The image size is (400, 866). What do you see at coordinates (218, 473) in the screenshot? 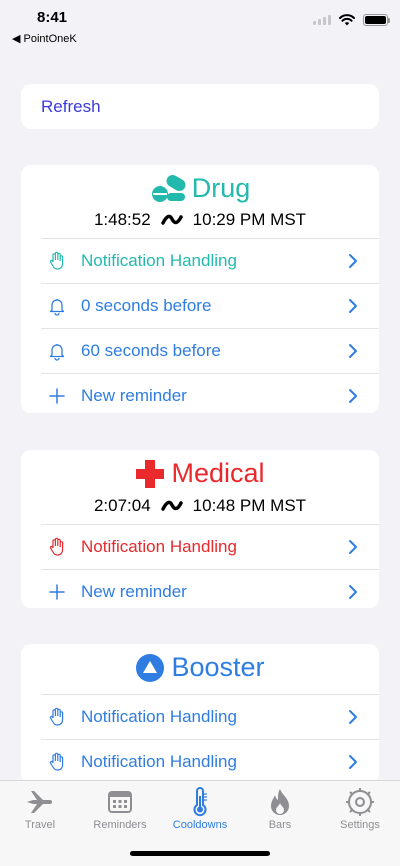
I see `cooldown-title-text: Medical` at bounding box center [218, 473].